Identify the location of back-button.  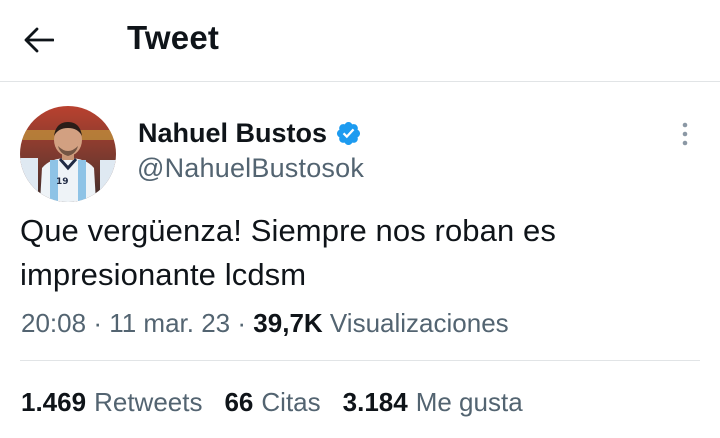
(49, 40).